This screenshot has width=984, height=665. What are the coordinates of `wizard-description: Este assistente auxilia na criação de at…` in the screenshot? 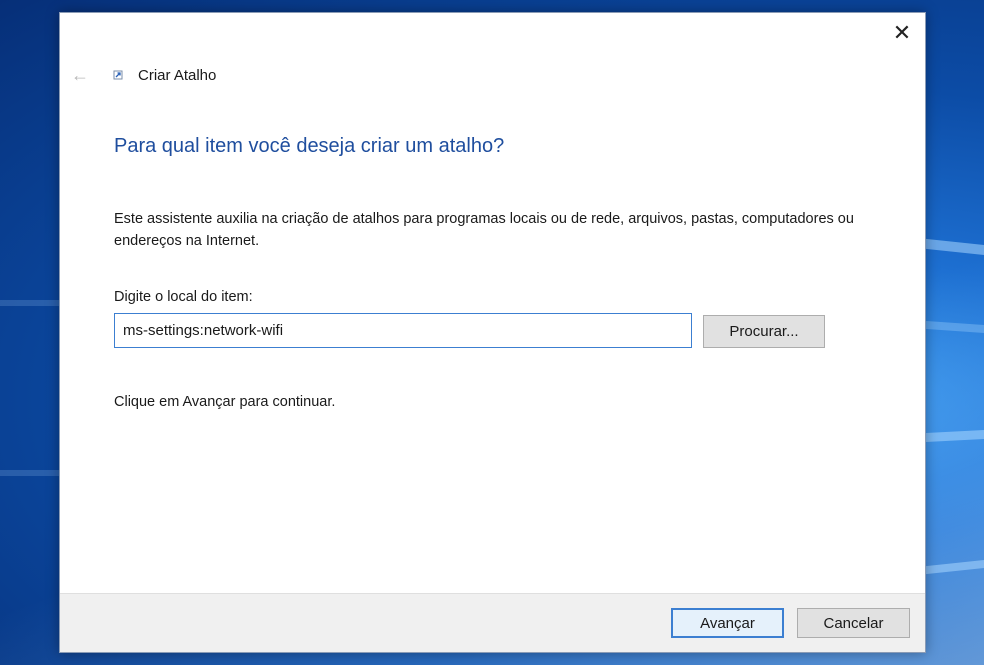 It's located at (484, 230).